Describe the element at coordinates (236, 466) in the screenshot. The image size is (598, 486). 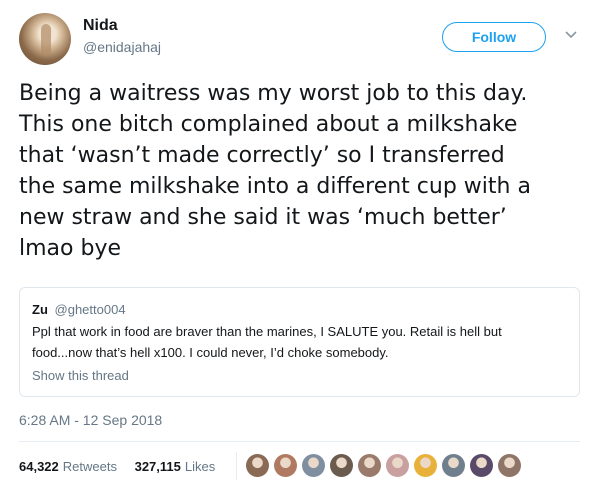
I see `stats-vertical-divider` at that location.